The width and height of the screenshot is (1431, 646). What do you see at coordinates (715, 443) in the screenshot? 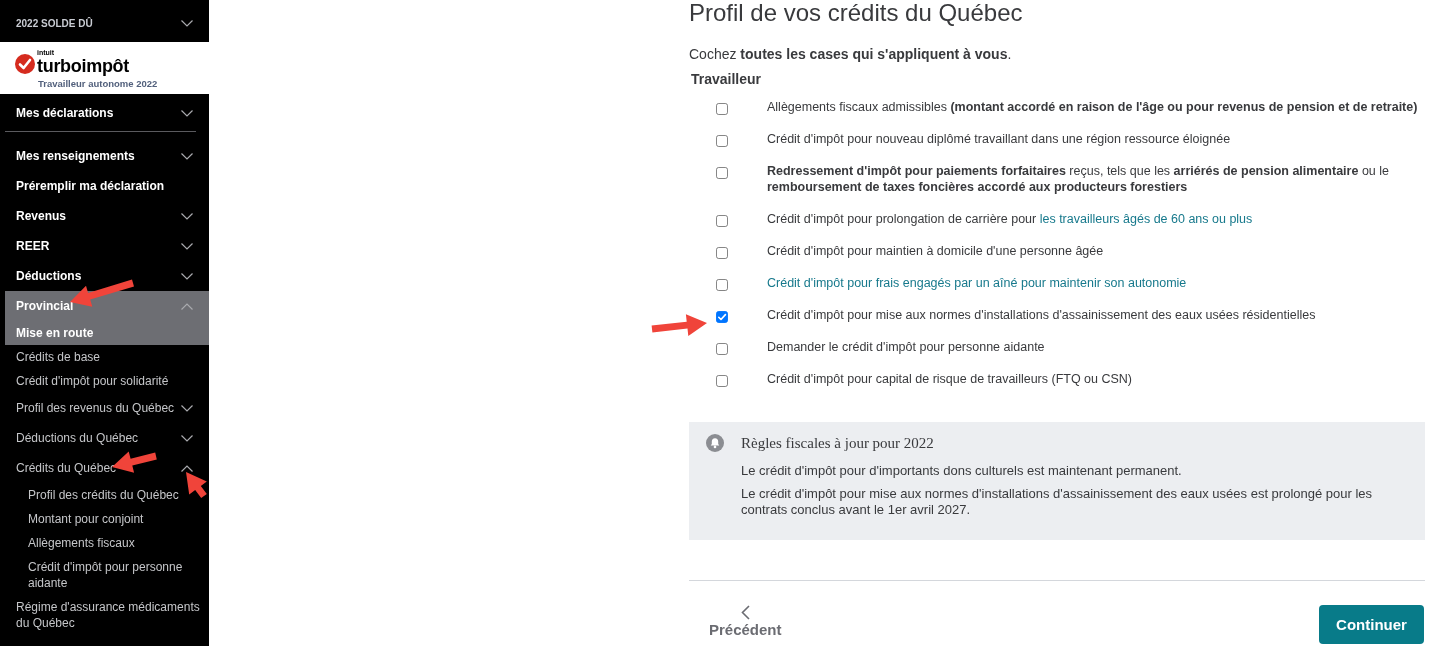
I see `bell-icon` at bounding box center [715, 443].